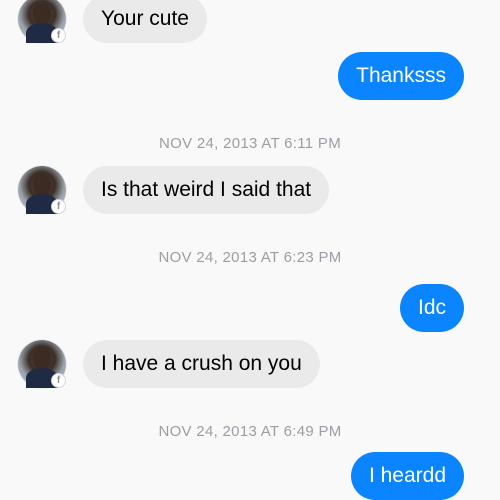 Image resolution: width=500 pixels, height=500 pixels. I want to click on incoming-message-bubble: Your cute, so click(145, 21).